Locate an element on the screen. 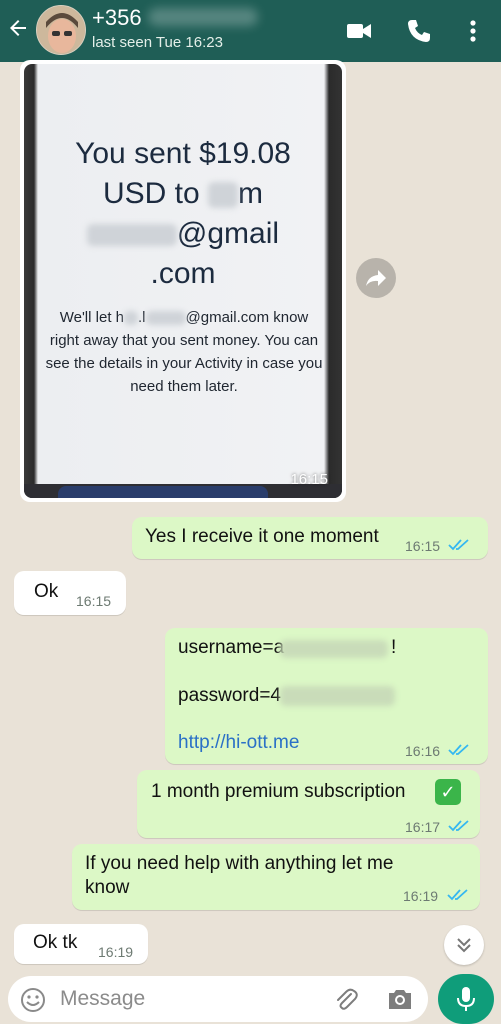 The height and width of the screenshot is (1024, 501). message-bubble-outgoing: Yes I receive it one moment 16:15 is located at coordinates (310, 538).